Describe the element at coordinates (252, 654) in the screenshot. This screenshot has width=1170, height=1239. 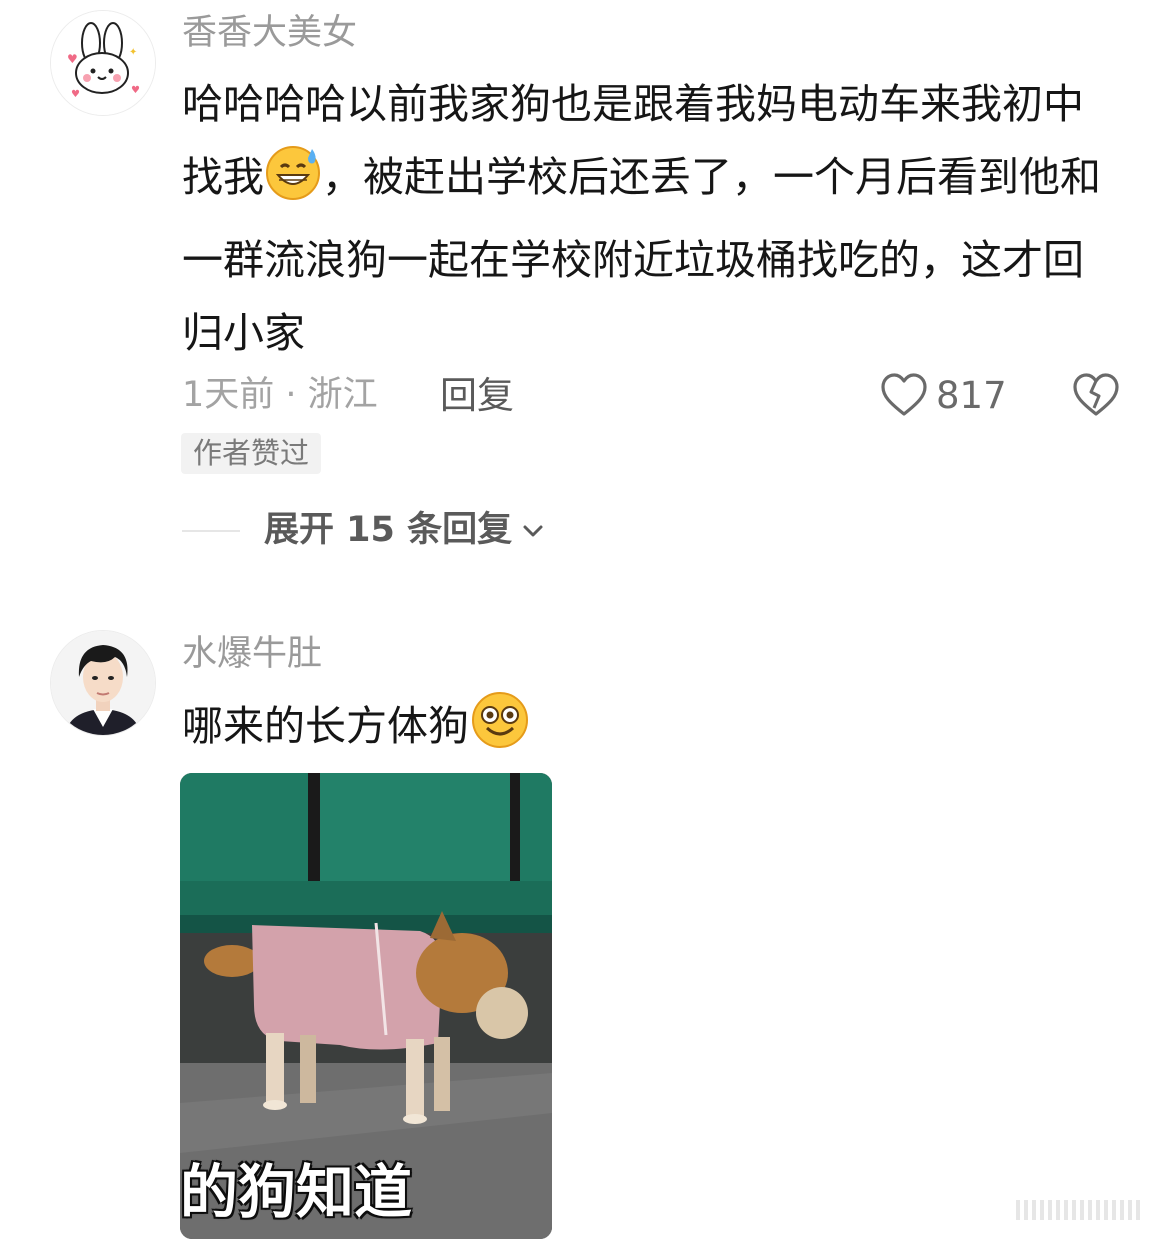
I see `comment-username: 水爆牛肚` at that location.